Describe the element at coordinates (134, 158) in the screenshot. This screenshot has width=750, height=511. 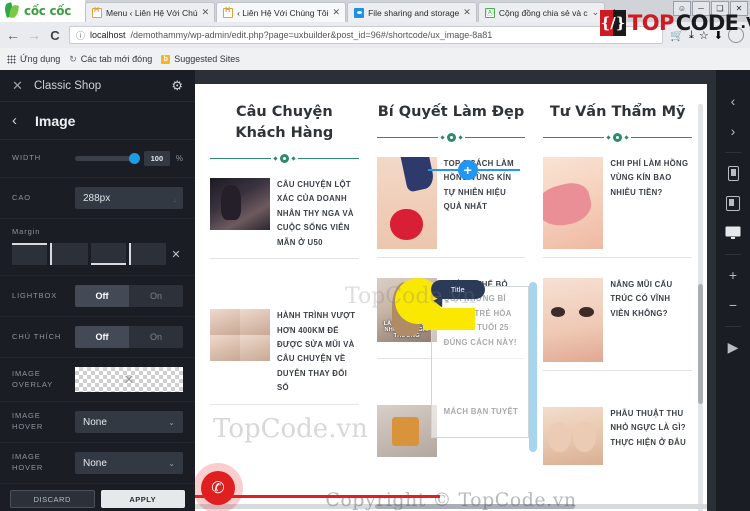
I see `slider-handle` at that location.